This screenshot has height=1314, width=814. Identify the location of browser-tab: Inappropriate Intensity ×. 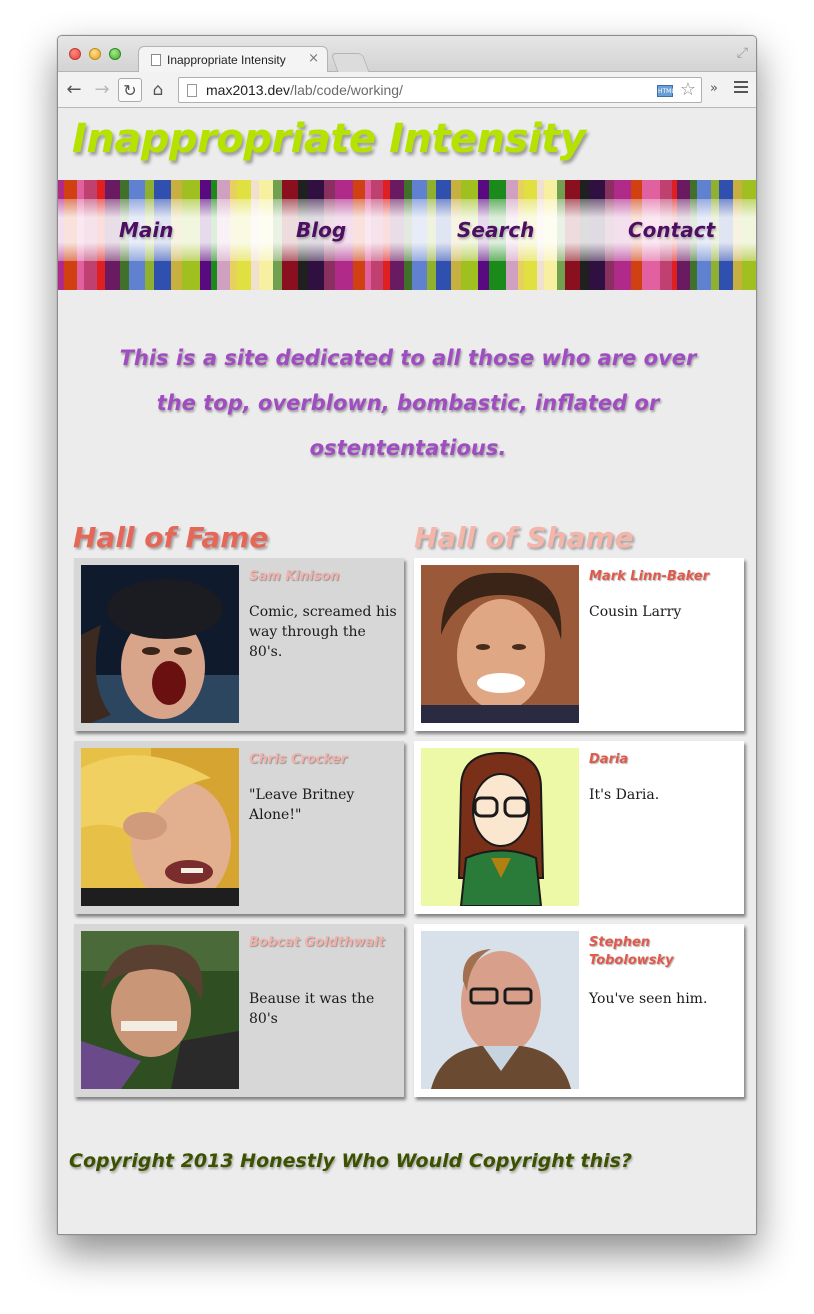
(233, 59).